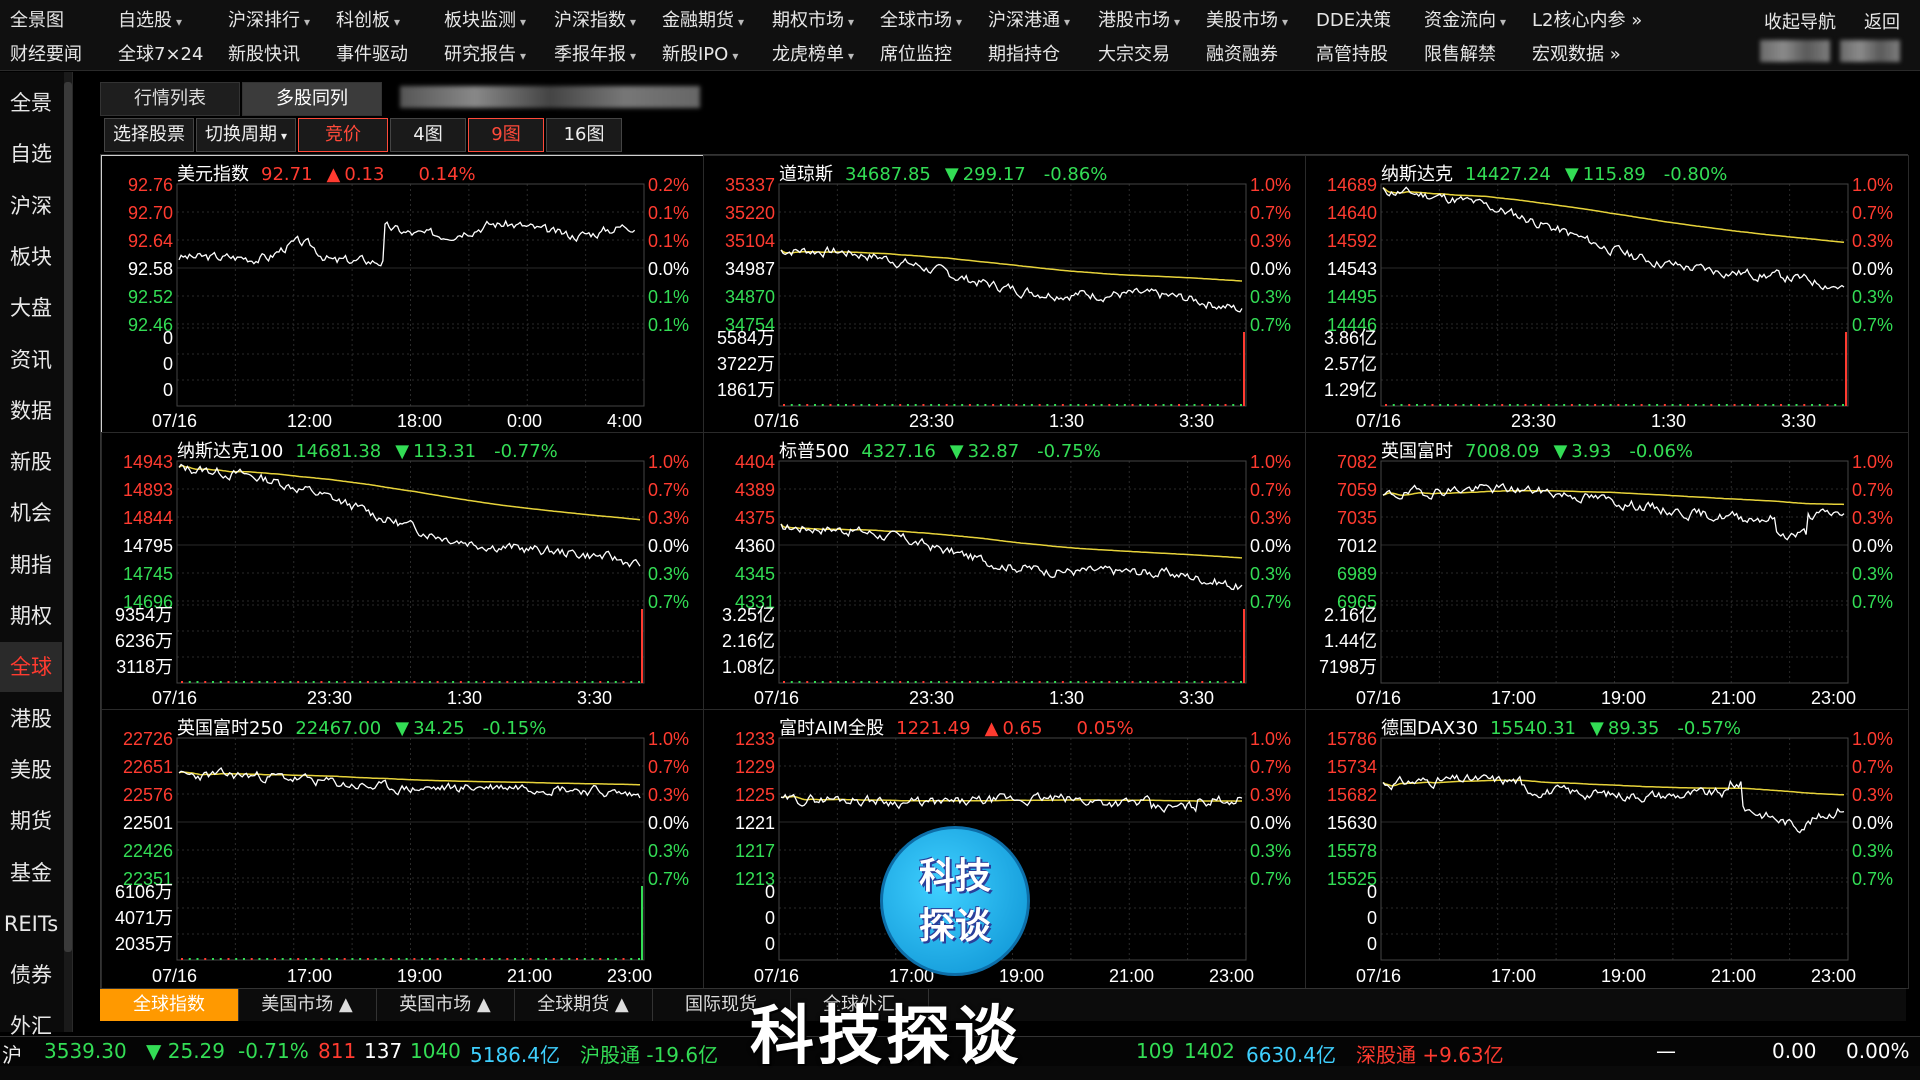 The height and width of the screenshot is (1080, 1920). What do you see at coordinates (1352, 53) in the screenshot?
I see `menu-sub-item-12: 高管持股` at bounding box center [1352, 53].